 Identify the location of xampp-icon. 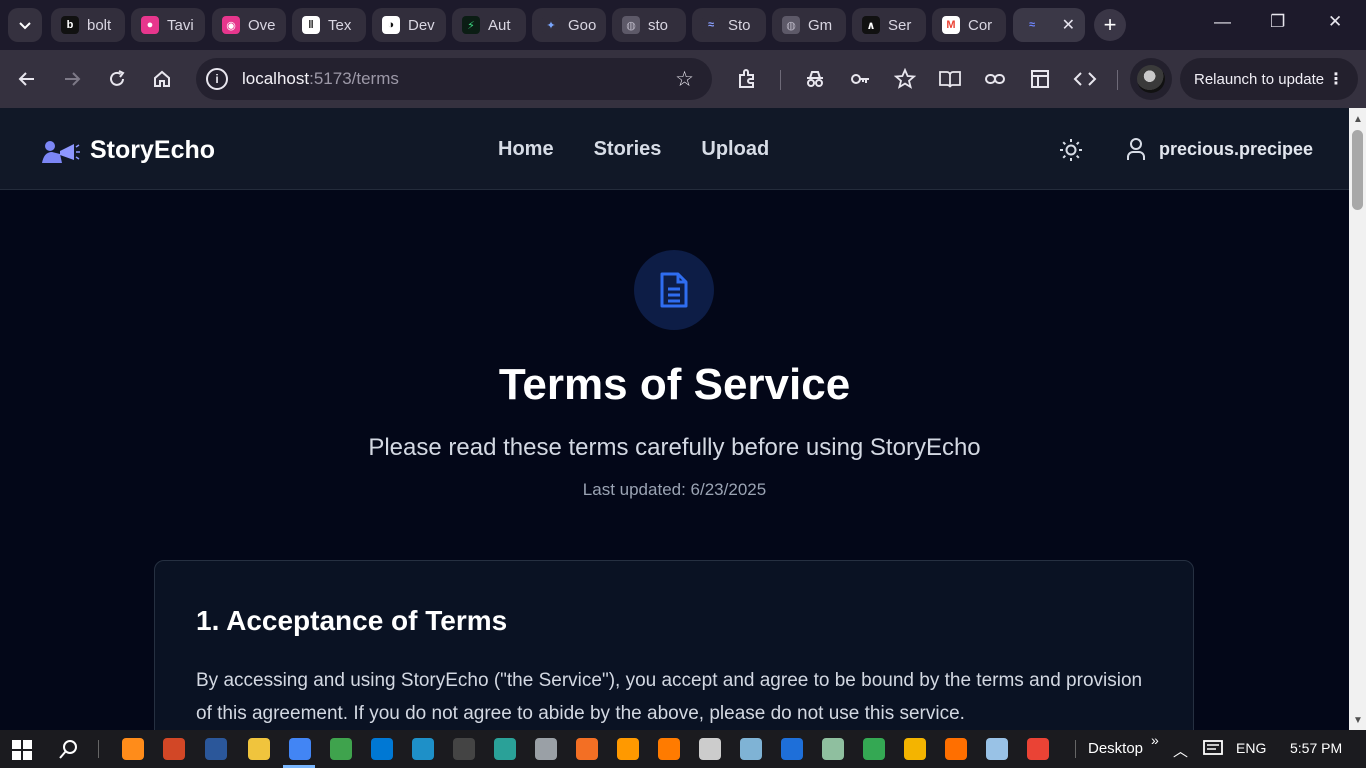
(628, 749).